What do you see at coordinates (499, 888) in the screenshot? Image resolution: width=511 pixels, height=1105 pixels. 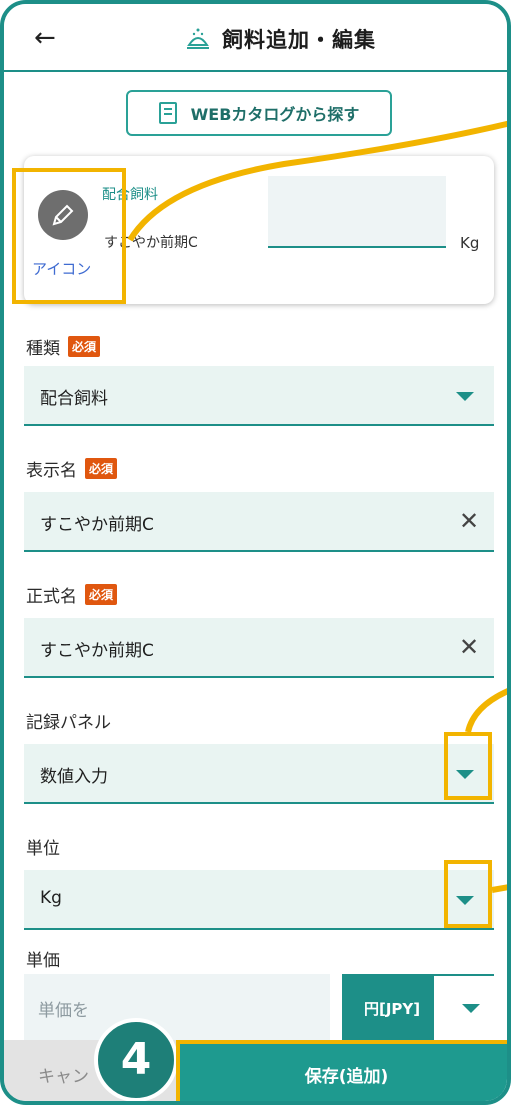 I see `annotation-curve-unit` at bounding box center [499, 888].